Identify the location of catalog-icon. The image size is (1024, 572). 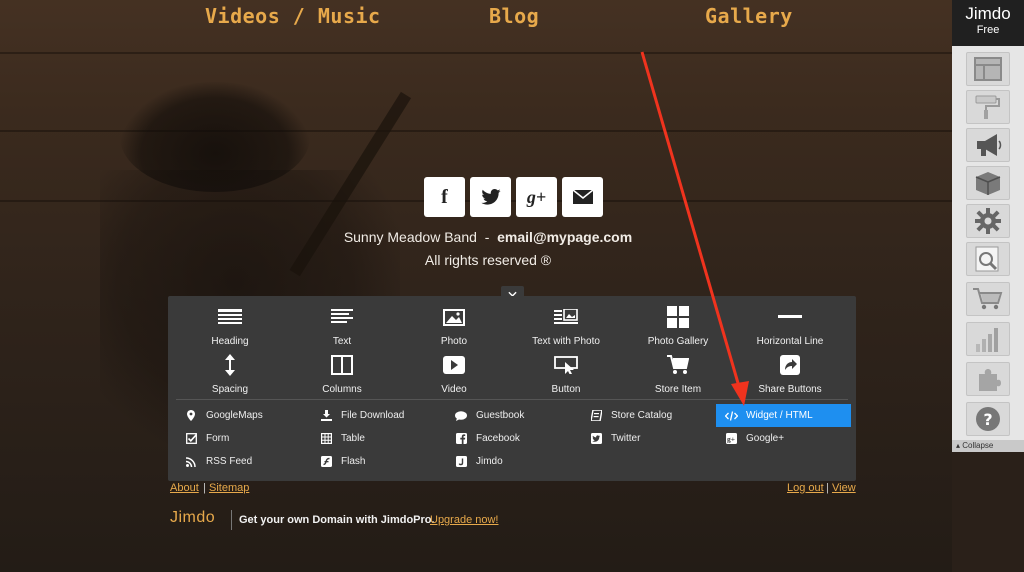
(596, 416).